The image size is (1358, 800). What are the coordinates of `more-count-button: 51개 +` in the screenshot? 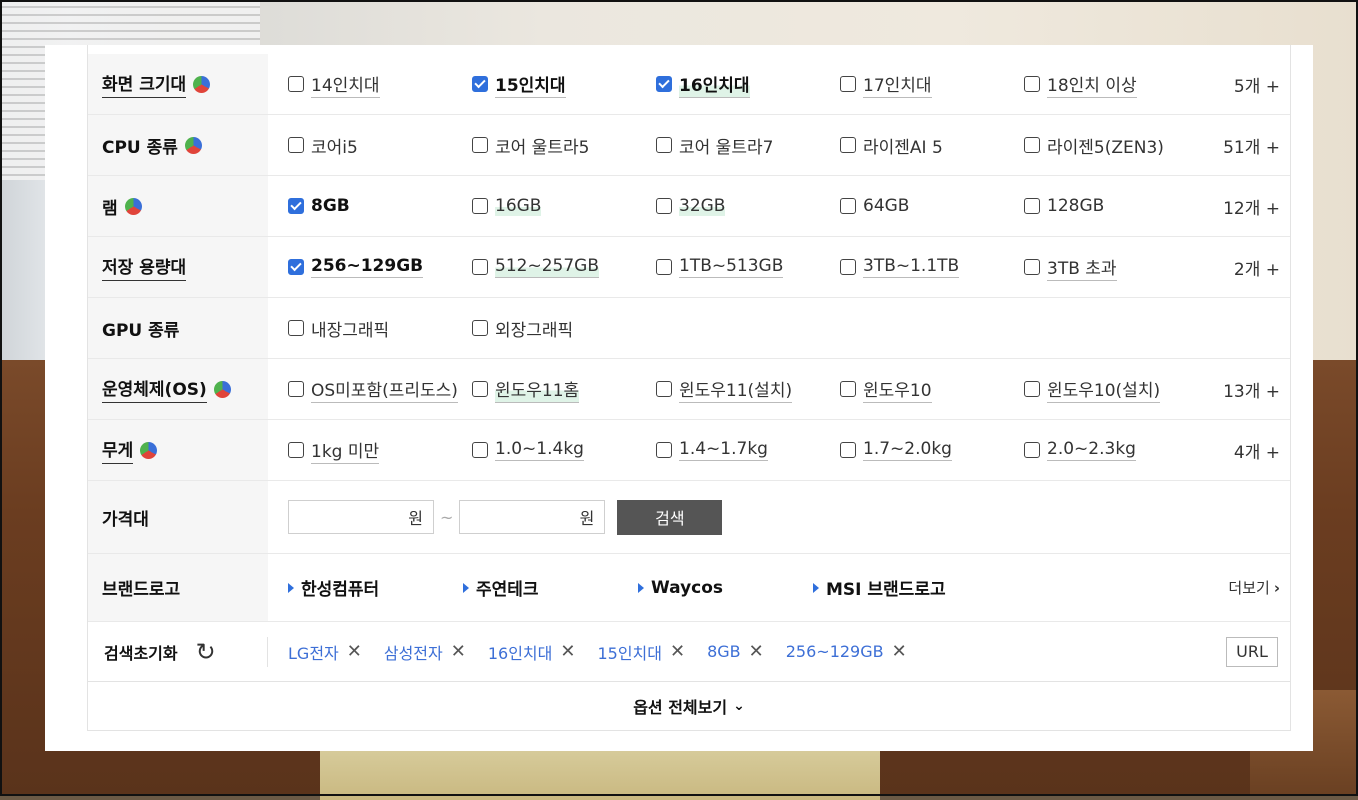 It's located at (1251, 145).